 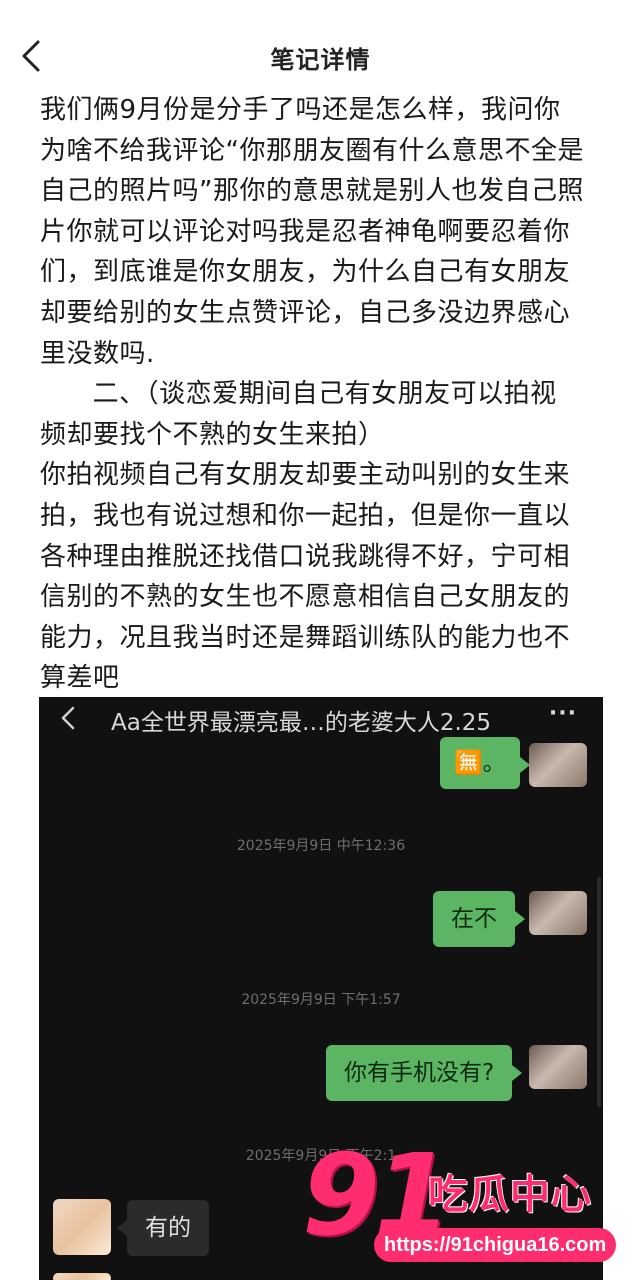 I want to click on article-line: 频却要找个不熟的女生来拍）, so click(x=212, y=434).